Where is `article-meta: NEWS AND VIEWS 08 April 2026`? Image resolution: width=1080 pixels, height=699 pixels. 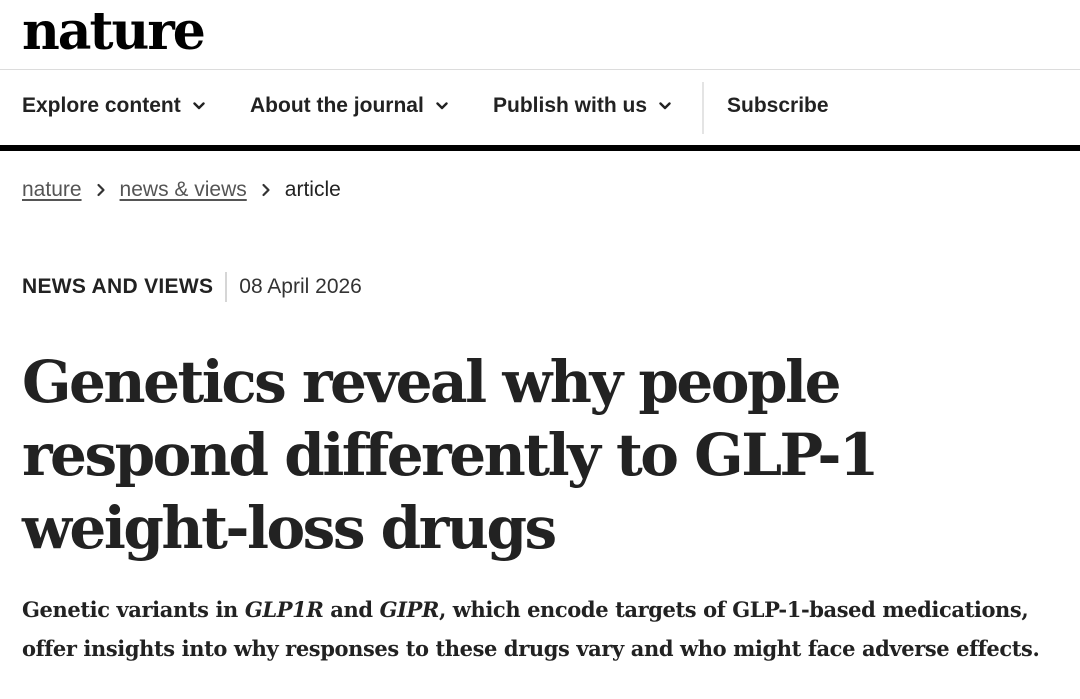 article-meta: NEWS AND VIEWS 08 April 2026 is located at coordinates (192, 287).